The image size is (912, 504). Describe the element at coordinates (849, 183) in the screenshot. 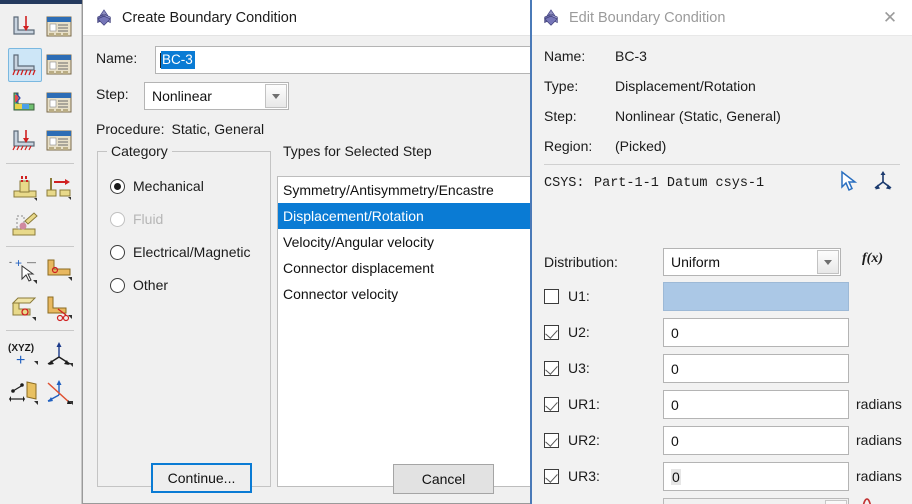

I see `arrow-cursor-icon` at that location.